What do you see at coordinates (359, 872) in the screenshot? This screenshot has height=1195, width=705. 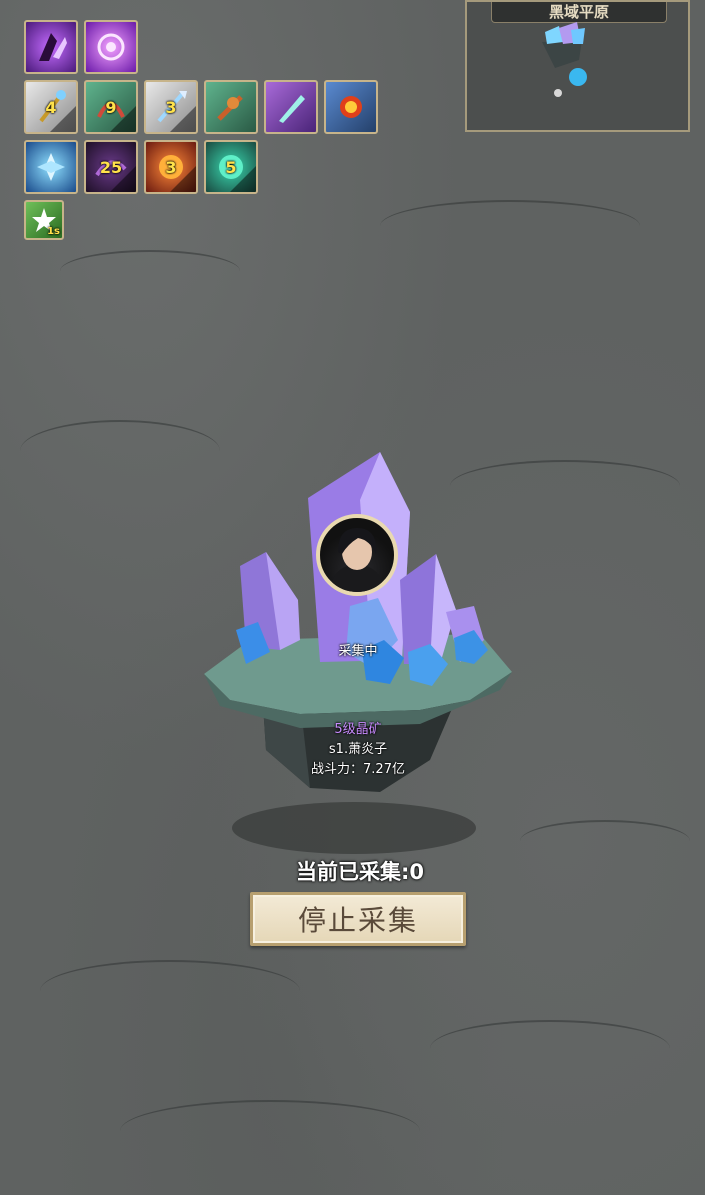 I see `gathered-count: 当前已采集:0` at bounding box center [359, 872].